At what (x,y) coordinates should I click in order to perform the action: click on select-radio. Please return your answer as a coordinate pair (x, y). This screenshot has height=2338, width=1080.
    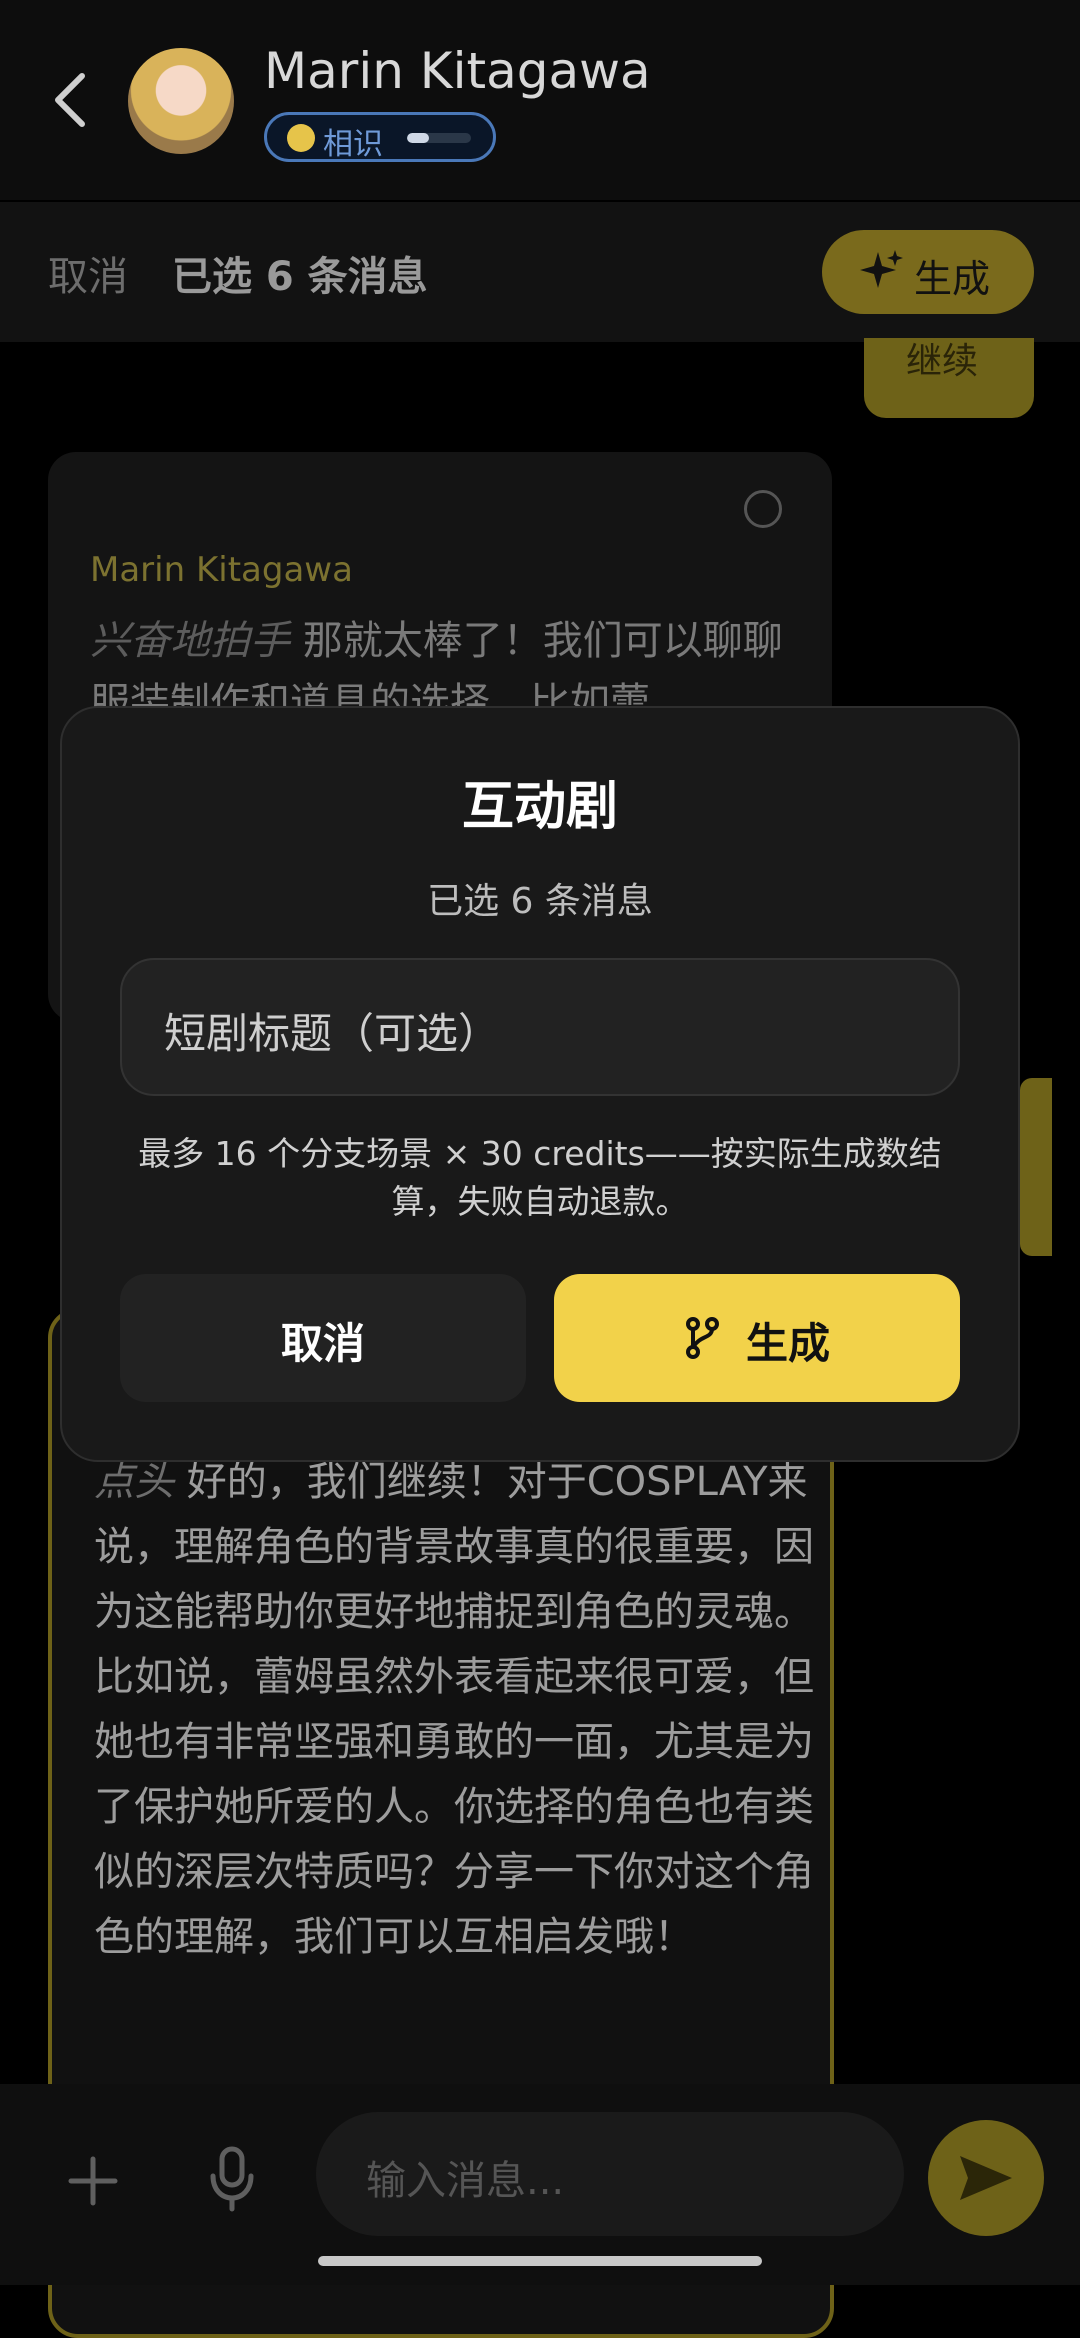
    Looking at the image, I should click on (763, 509).